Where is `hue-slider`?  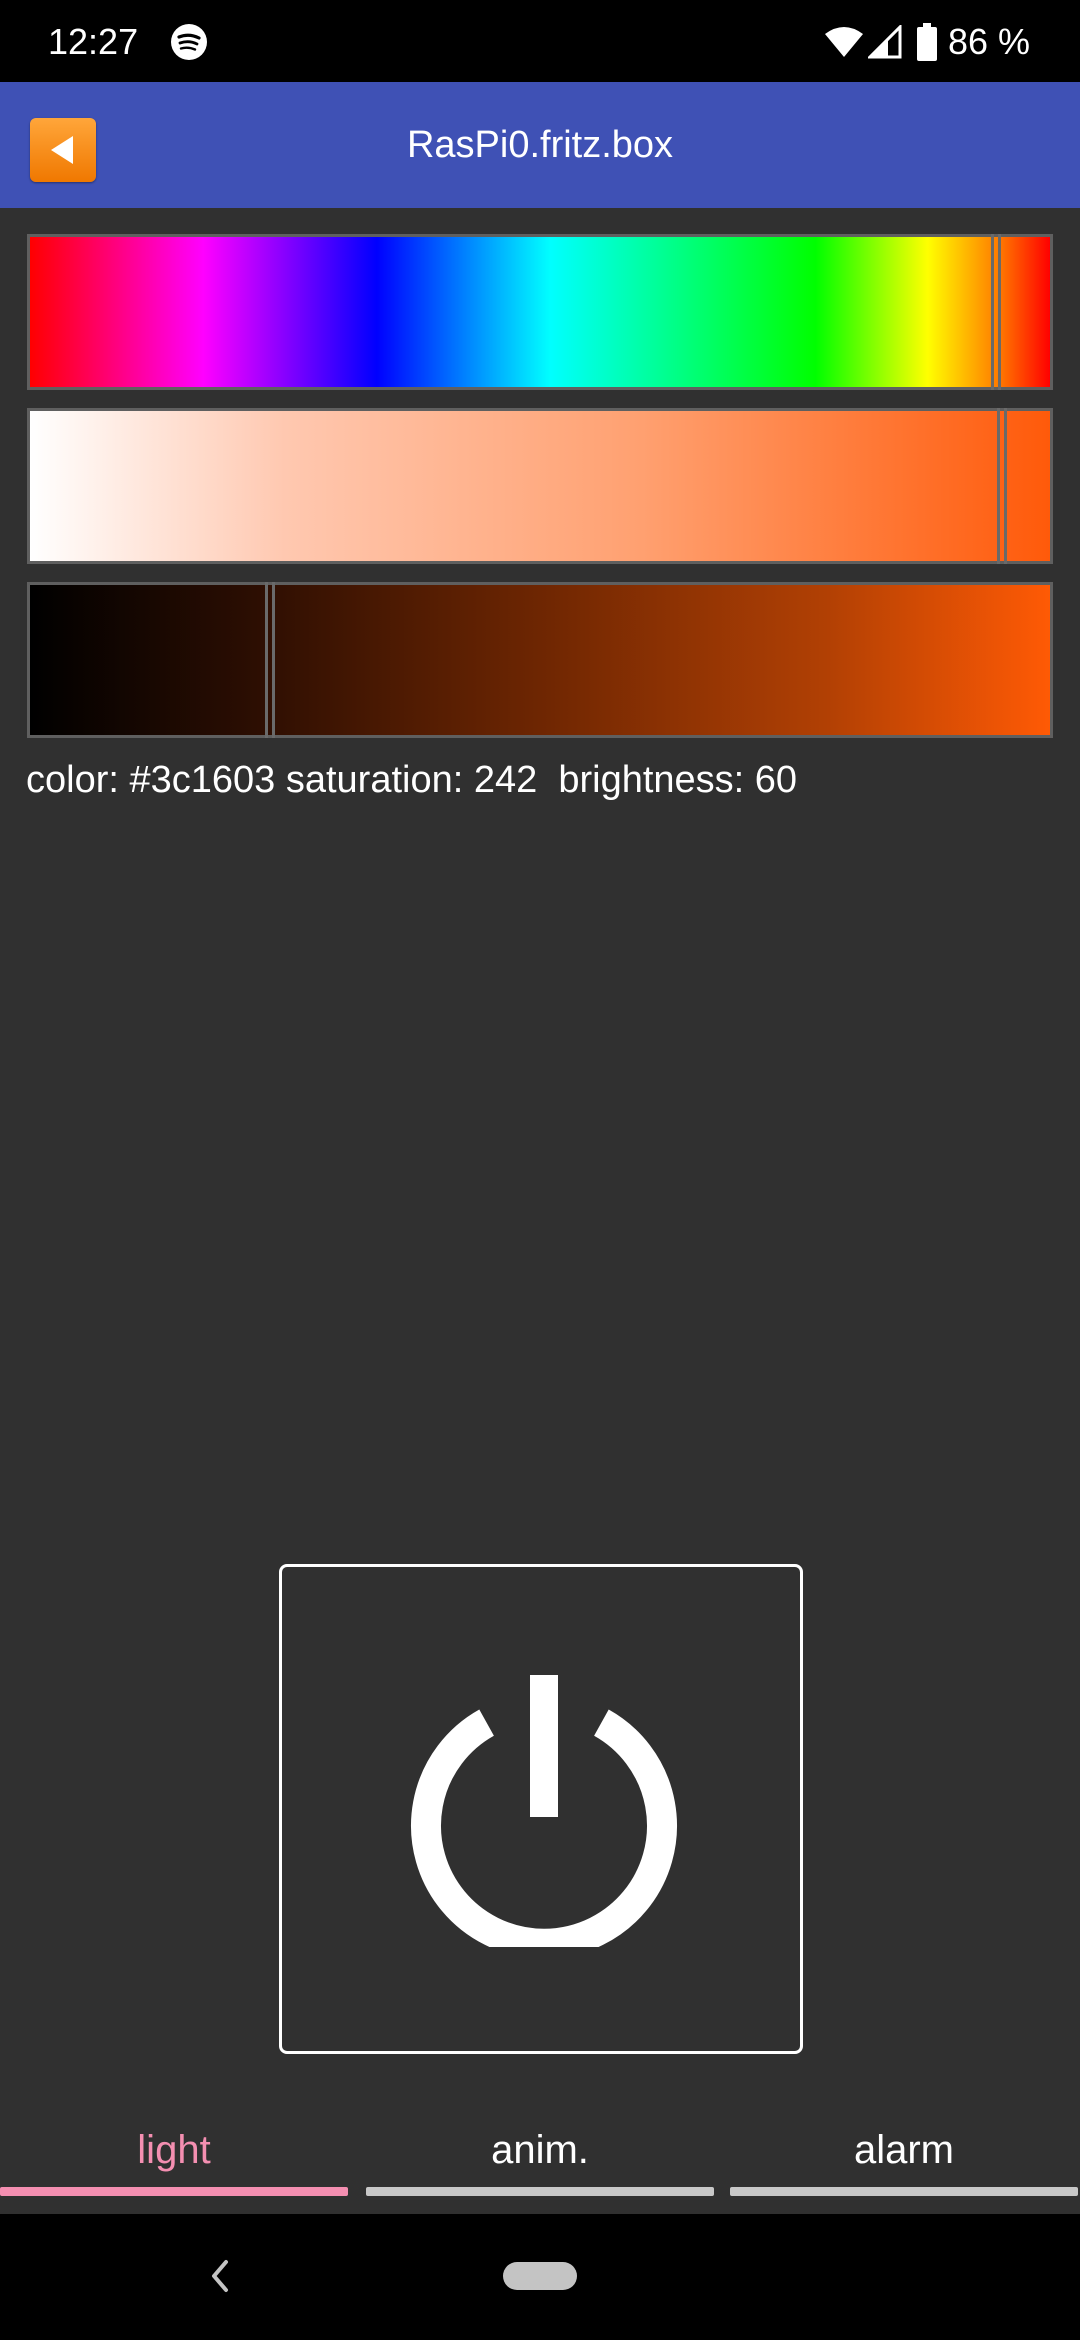
hue-slider is located at coordinates (540, 312).